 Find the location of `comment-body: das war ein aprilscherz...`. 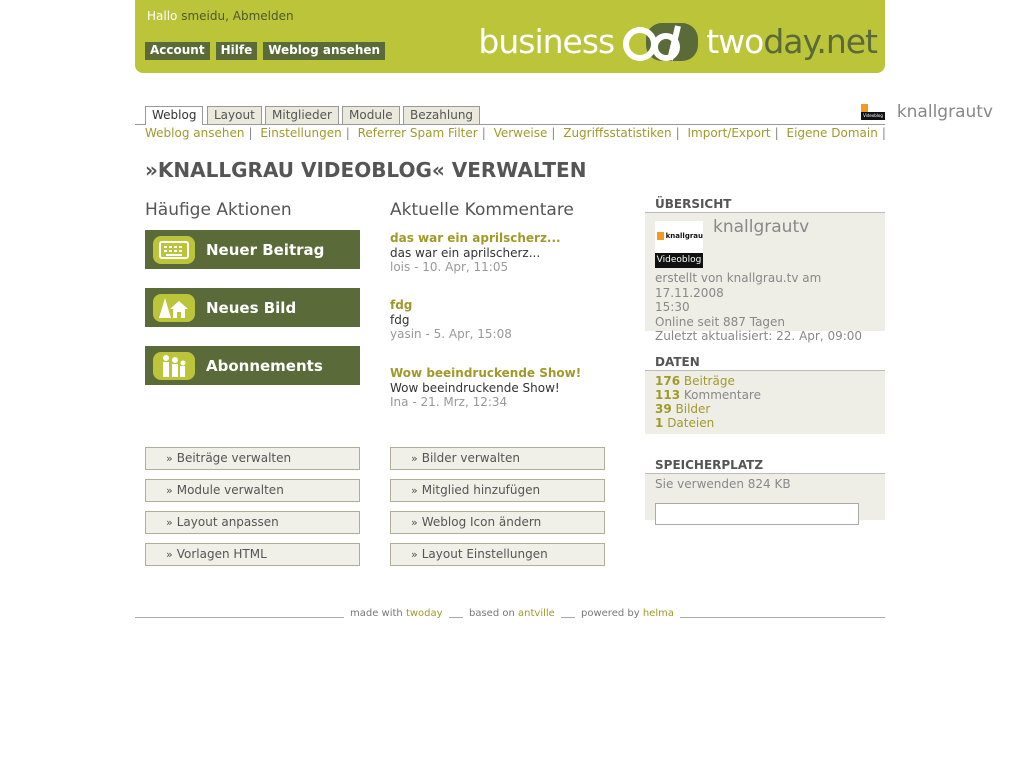

comment-body: das war ein aprilscherz... is located at coordinates (465, 252).